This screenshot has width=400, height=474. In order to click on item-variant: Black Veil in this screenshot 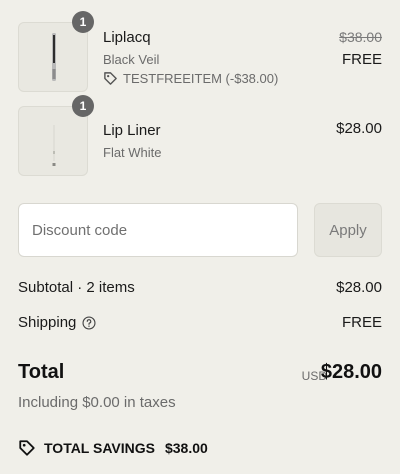, I will do `click(131, 59)`.